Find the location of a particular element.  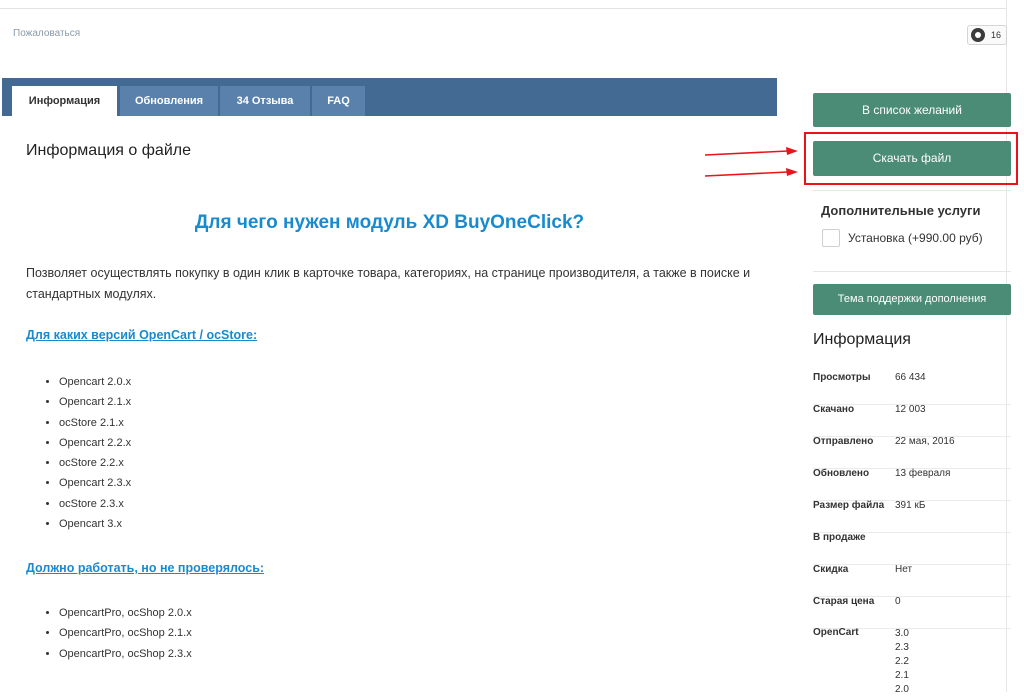

info-key: Скидка is located at coordinates (831, 569).